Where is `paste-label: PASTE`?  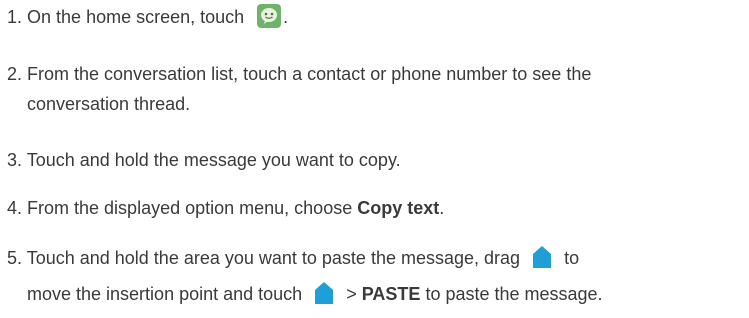 paste-label: PASTE is located at coordinates (391, 294).